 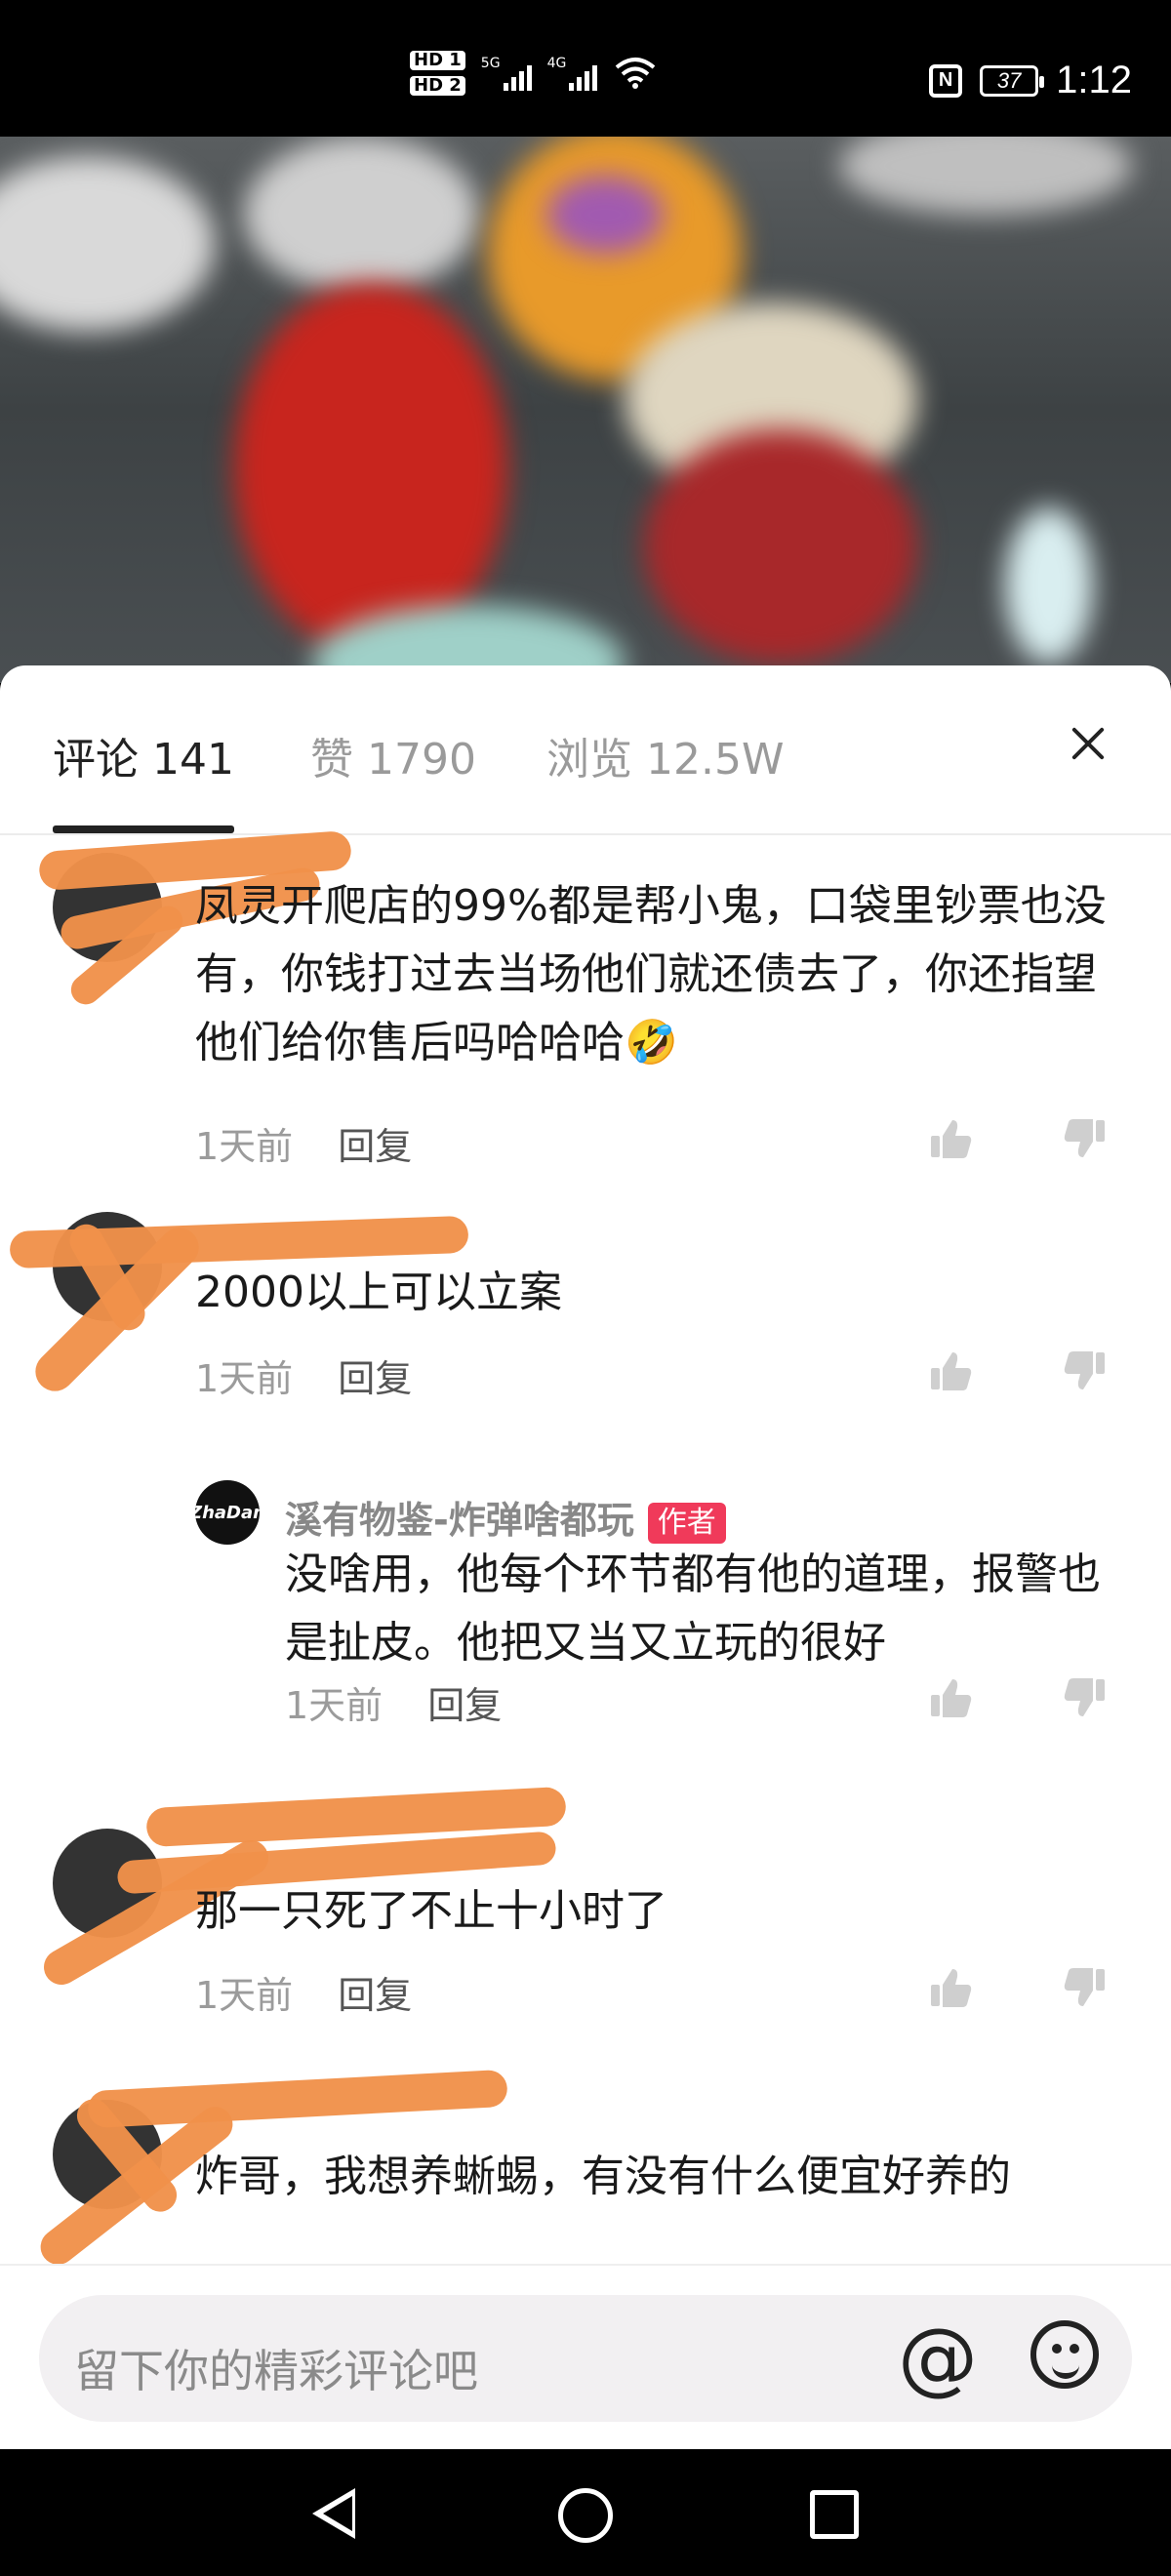 What do you see at coordinates (437, 60) in the screenshot?
I see `hd1-indicator: HD 1` at bounding box center [437, 60].